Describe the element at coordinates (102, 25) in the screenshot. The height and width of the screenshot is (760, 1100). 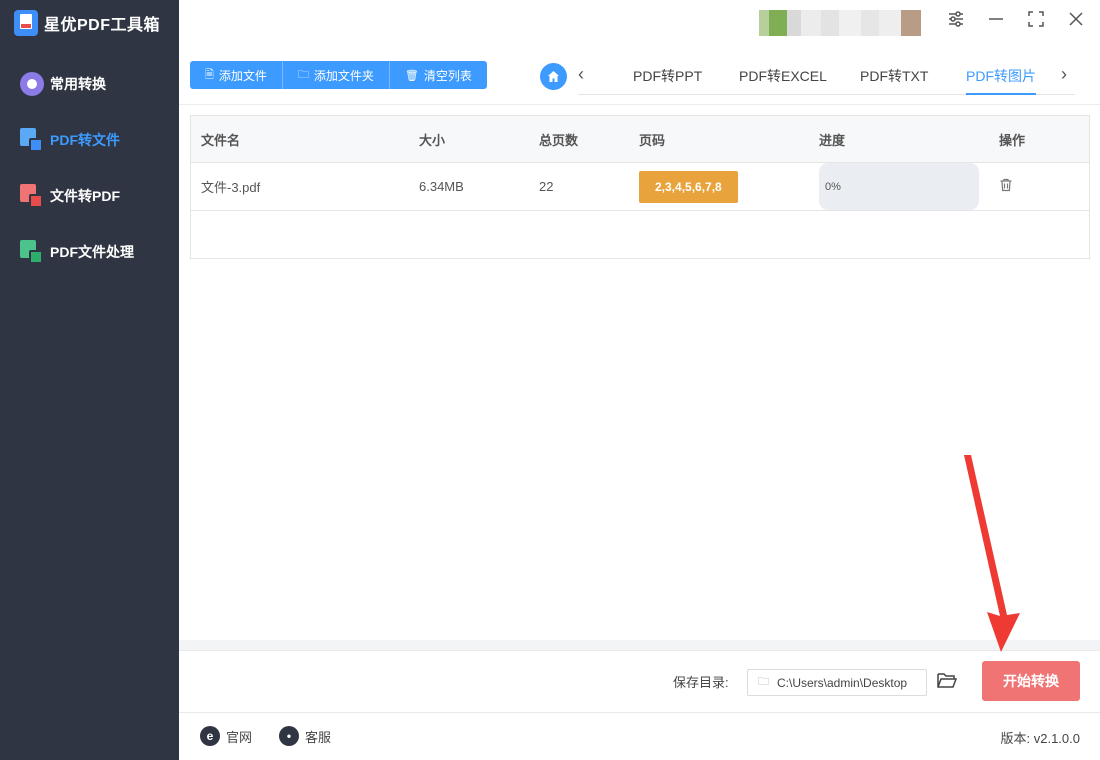
I see `app-name: 星优PDF工具箱` at that location.